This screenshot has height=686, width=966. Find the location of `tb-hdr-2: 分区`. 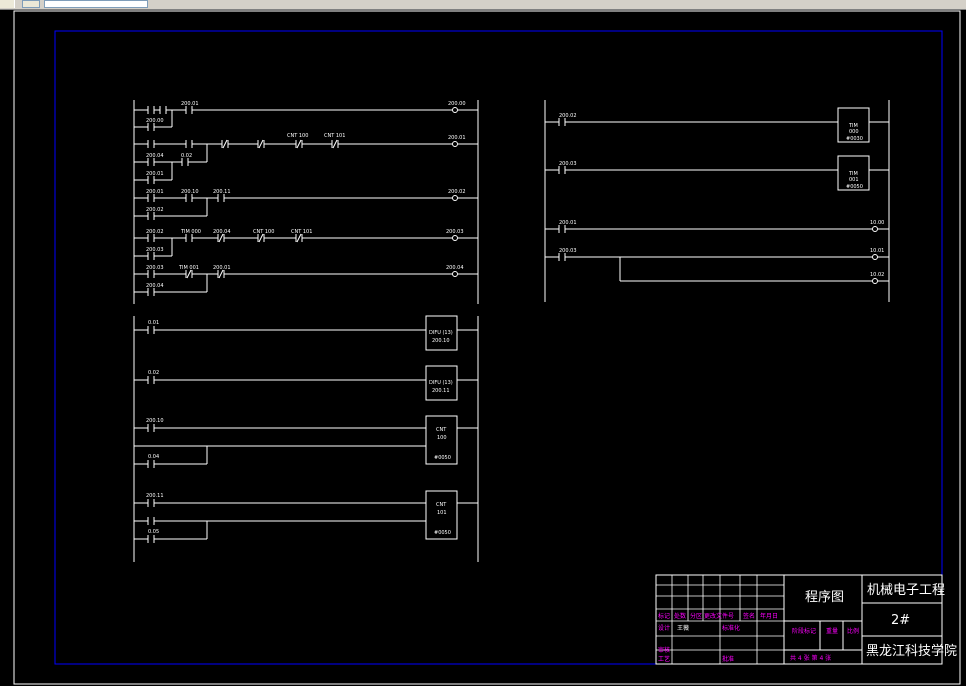

tb-hdr-2: 分区 is located at coordinates (696, 616).